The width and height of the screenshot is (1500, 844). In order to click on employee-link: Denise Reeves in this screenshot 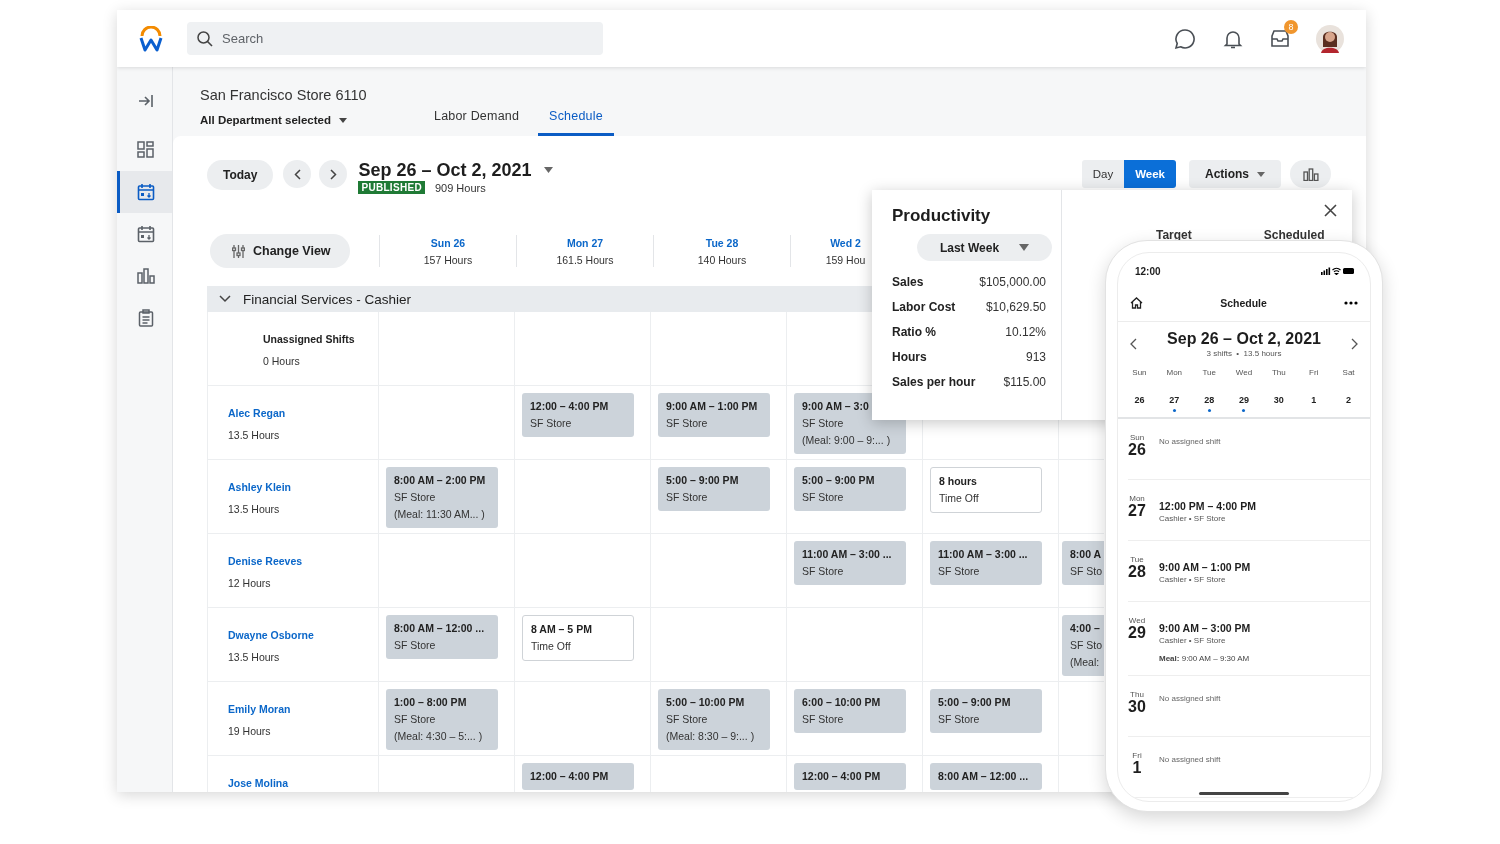, I will do `click(265, 561)`.